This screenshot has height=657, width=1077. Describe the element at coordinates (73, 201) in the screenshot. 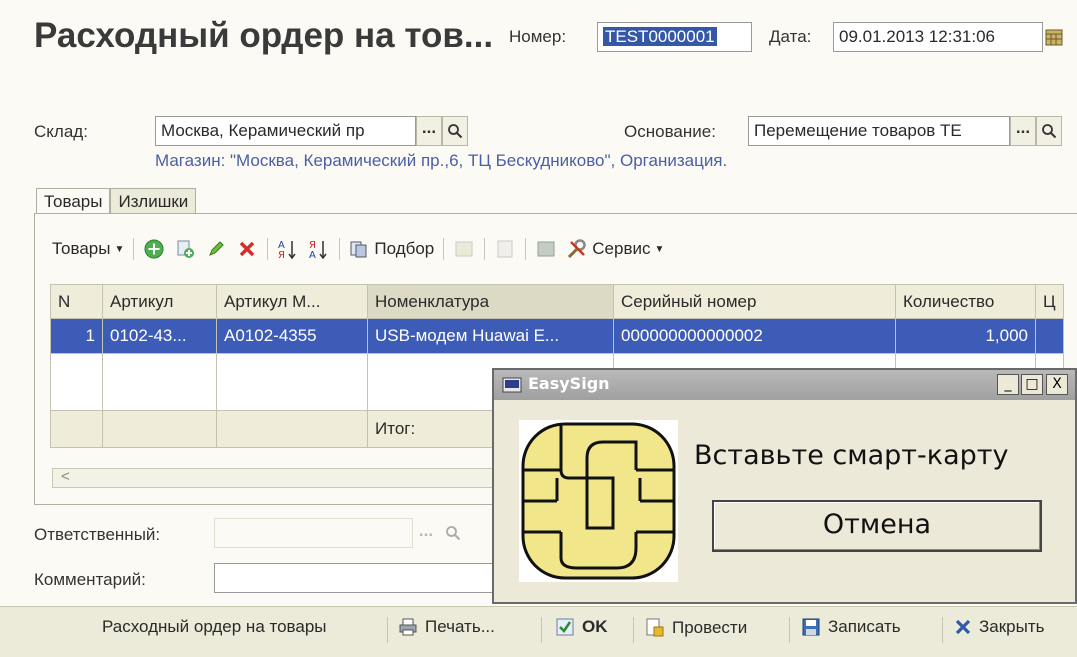

I see `tab-goods: Товары` at that location.